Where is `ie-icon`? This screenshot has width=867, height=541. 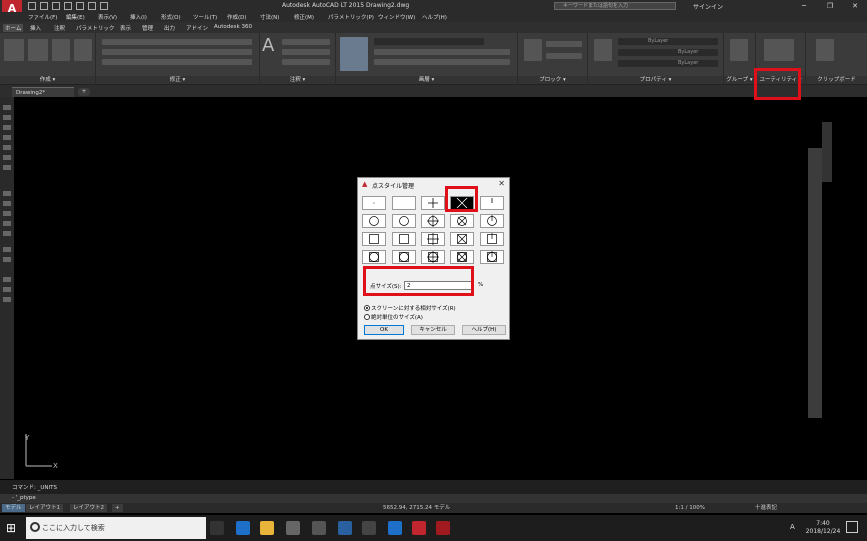
ie-icon is located at coordinates (395, 528).